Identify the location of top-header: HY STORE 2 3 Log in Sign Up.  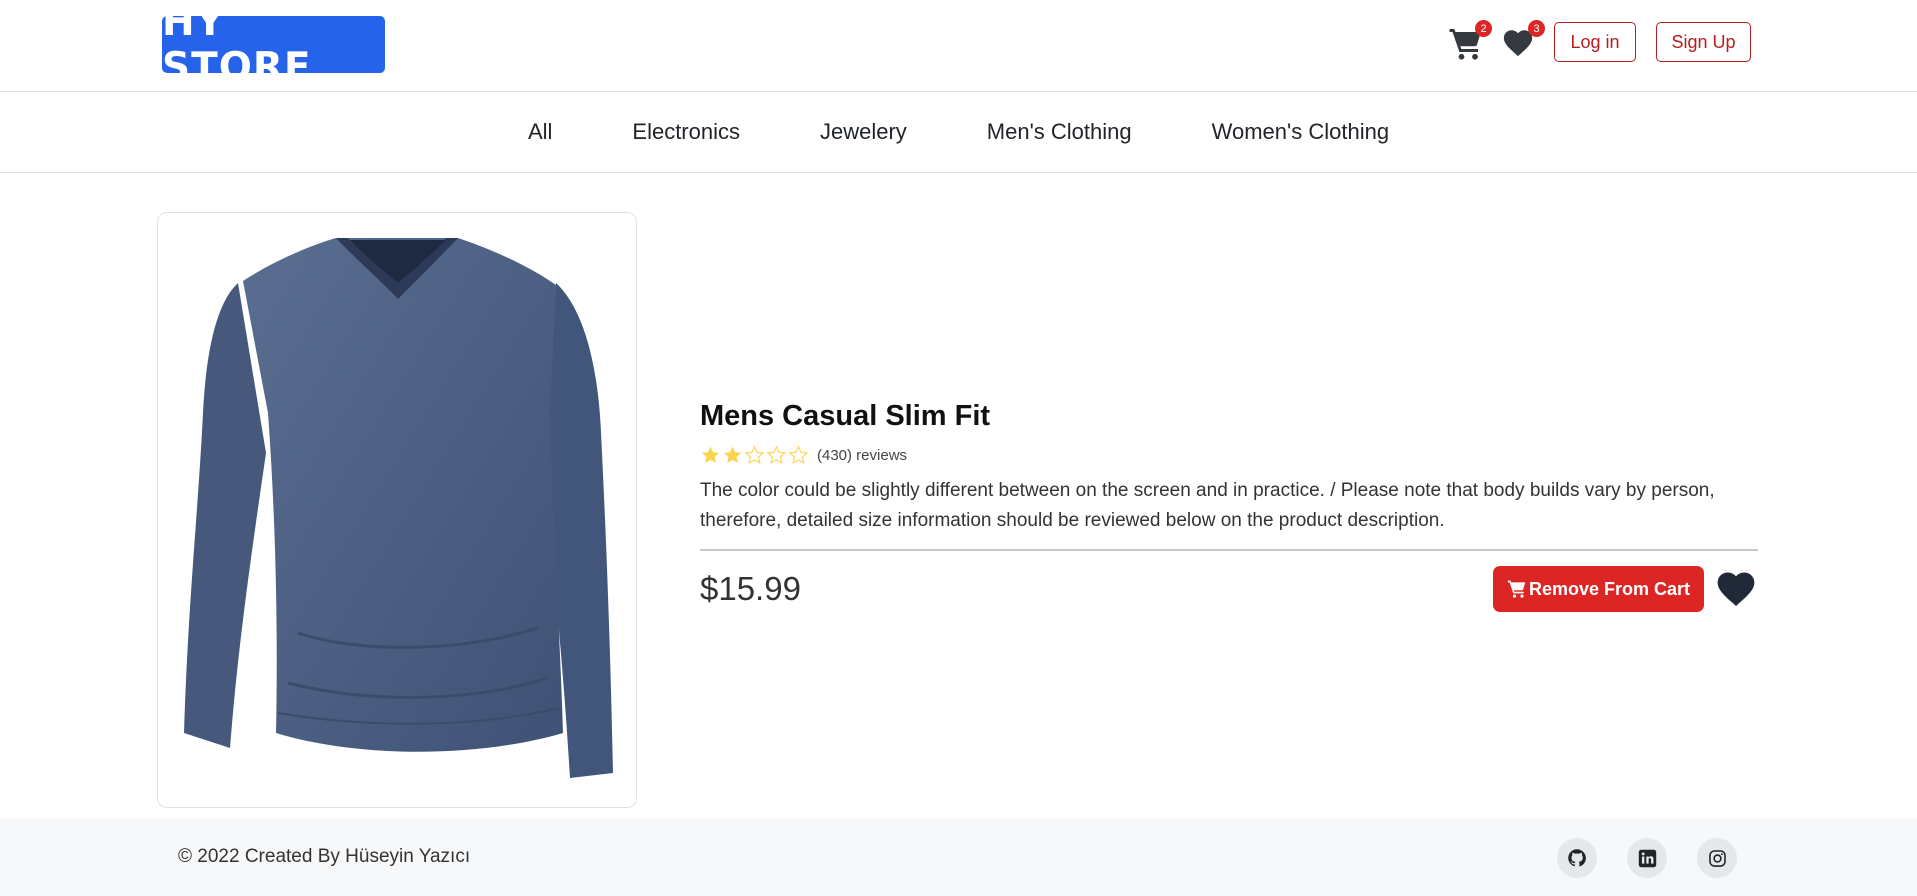
(958, 46).